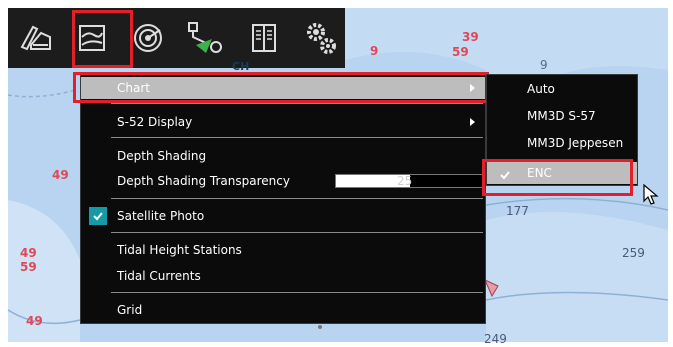 The width and height of the screenshot is (673, 347). I want to click on menu-item-satellite-photo: Satellite Photo, so click(283, 216).